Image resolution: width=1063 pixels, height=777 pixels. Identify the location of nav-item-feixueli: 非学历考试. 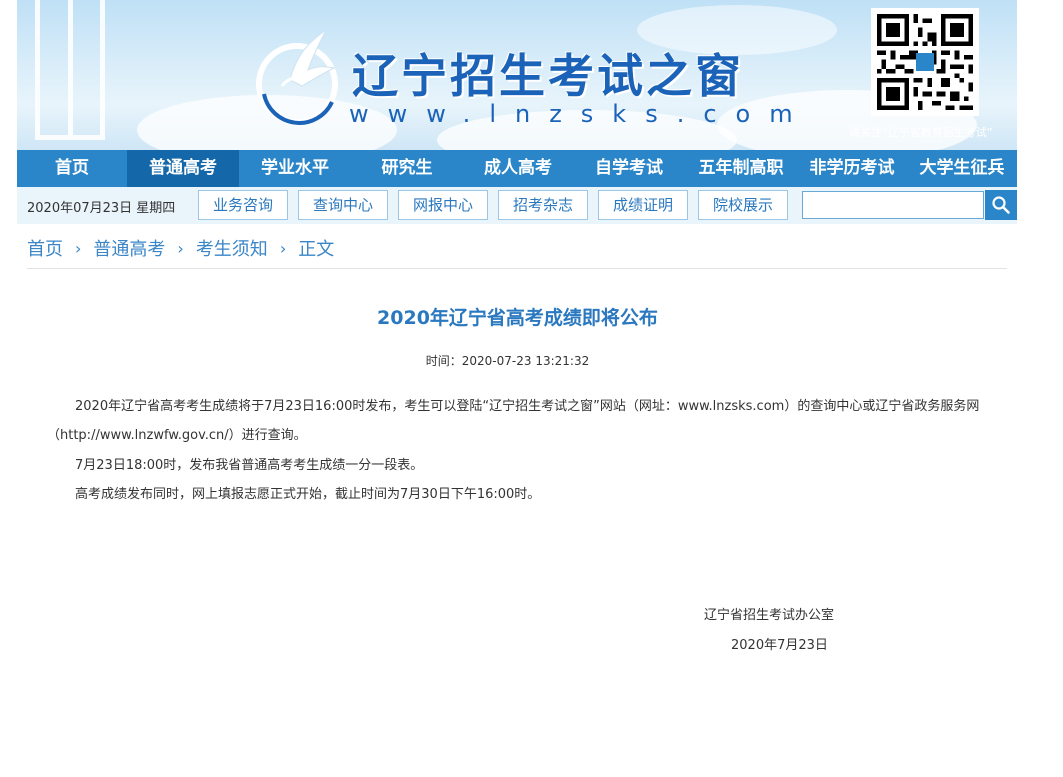
(852, 168).